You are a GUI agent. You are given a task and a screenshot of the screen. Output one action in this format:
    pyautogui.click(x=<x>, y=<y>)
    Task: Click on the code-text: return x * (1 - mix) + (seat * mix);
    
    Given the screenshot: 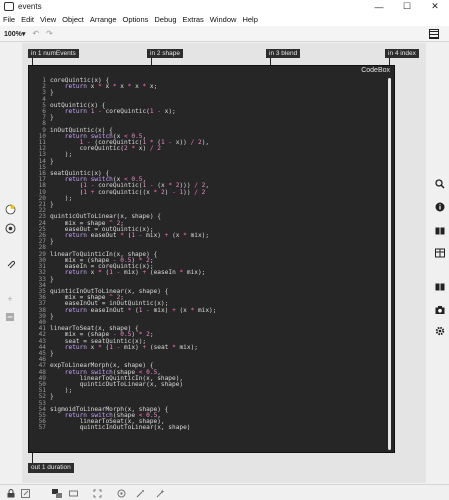 What is the action you would take?
    pyautogui.click(x=131, y=347)
    